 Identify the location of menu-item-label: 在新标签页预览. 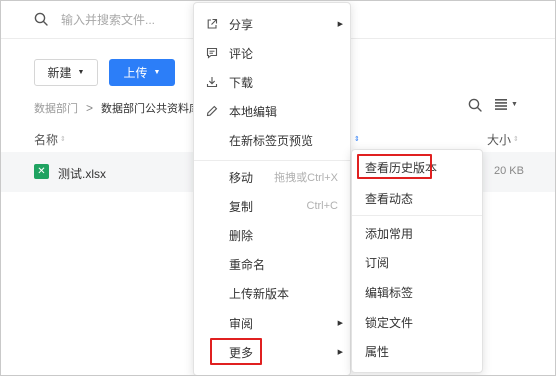
(271, 140).